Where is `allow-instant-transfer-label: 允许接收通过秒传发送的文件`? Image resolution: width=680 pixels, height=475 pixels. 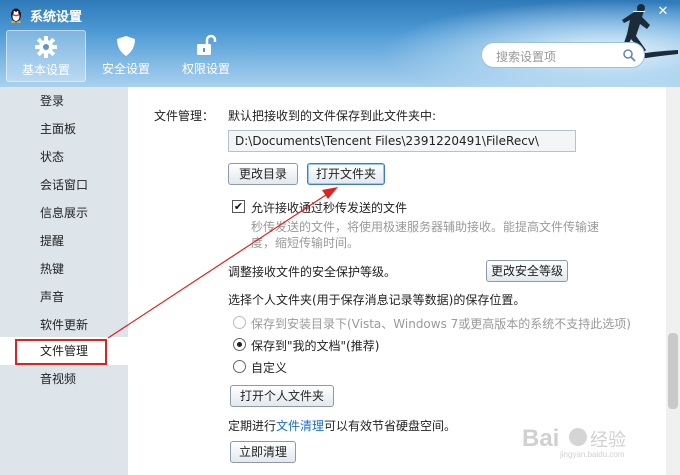 allow-instant-transfer-label: 允许接收通过秒传发送的文件 is located at coordinates (329, 208).